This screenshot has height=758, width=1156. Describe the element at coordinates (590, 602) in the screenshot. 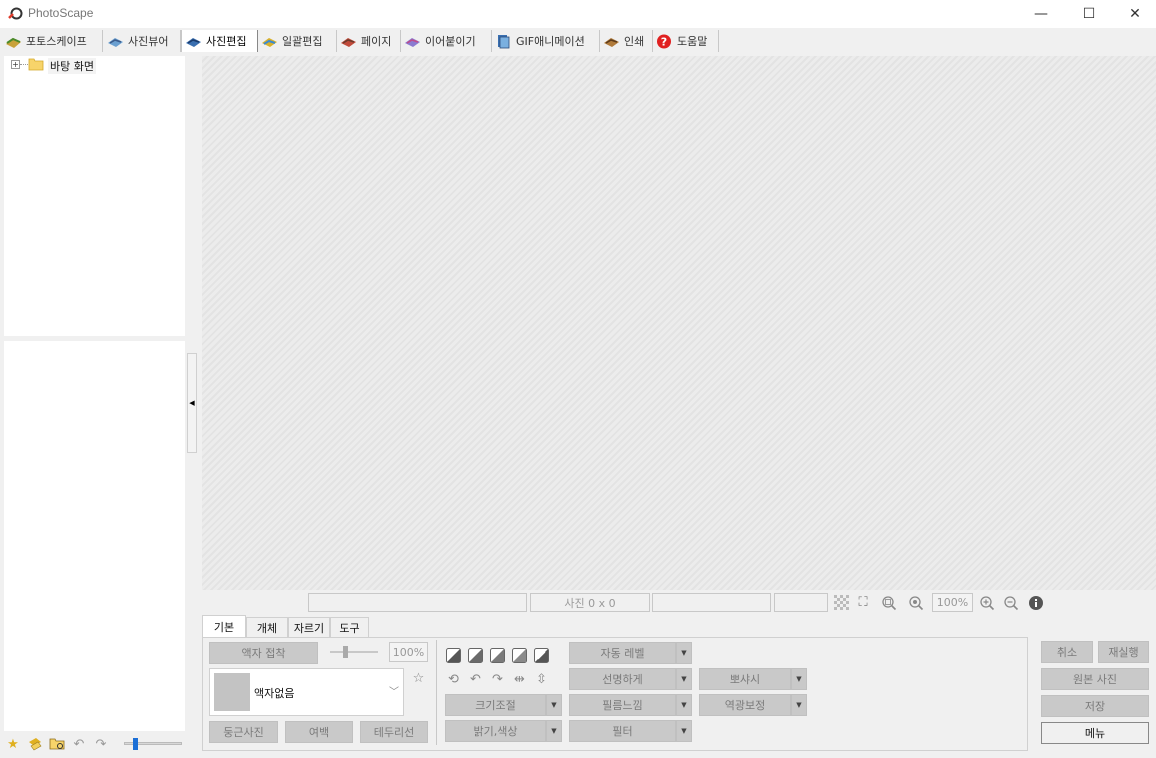

I see `status-photo-size: 사진 0 x 0` at that location.